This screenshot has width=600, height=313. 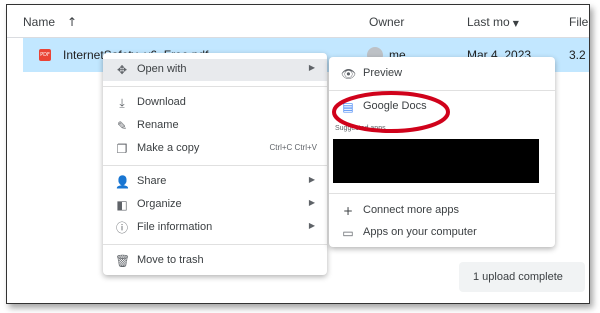 What do you see at coordinates (215, 228) in the screenshot?
I see `menu-file-information: ⓘ File information ▶` at bounding box center [215, 228].